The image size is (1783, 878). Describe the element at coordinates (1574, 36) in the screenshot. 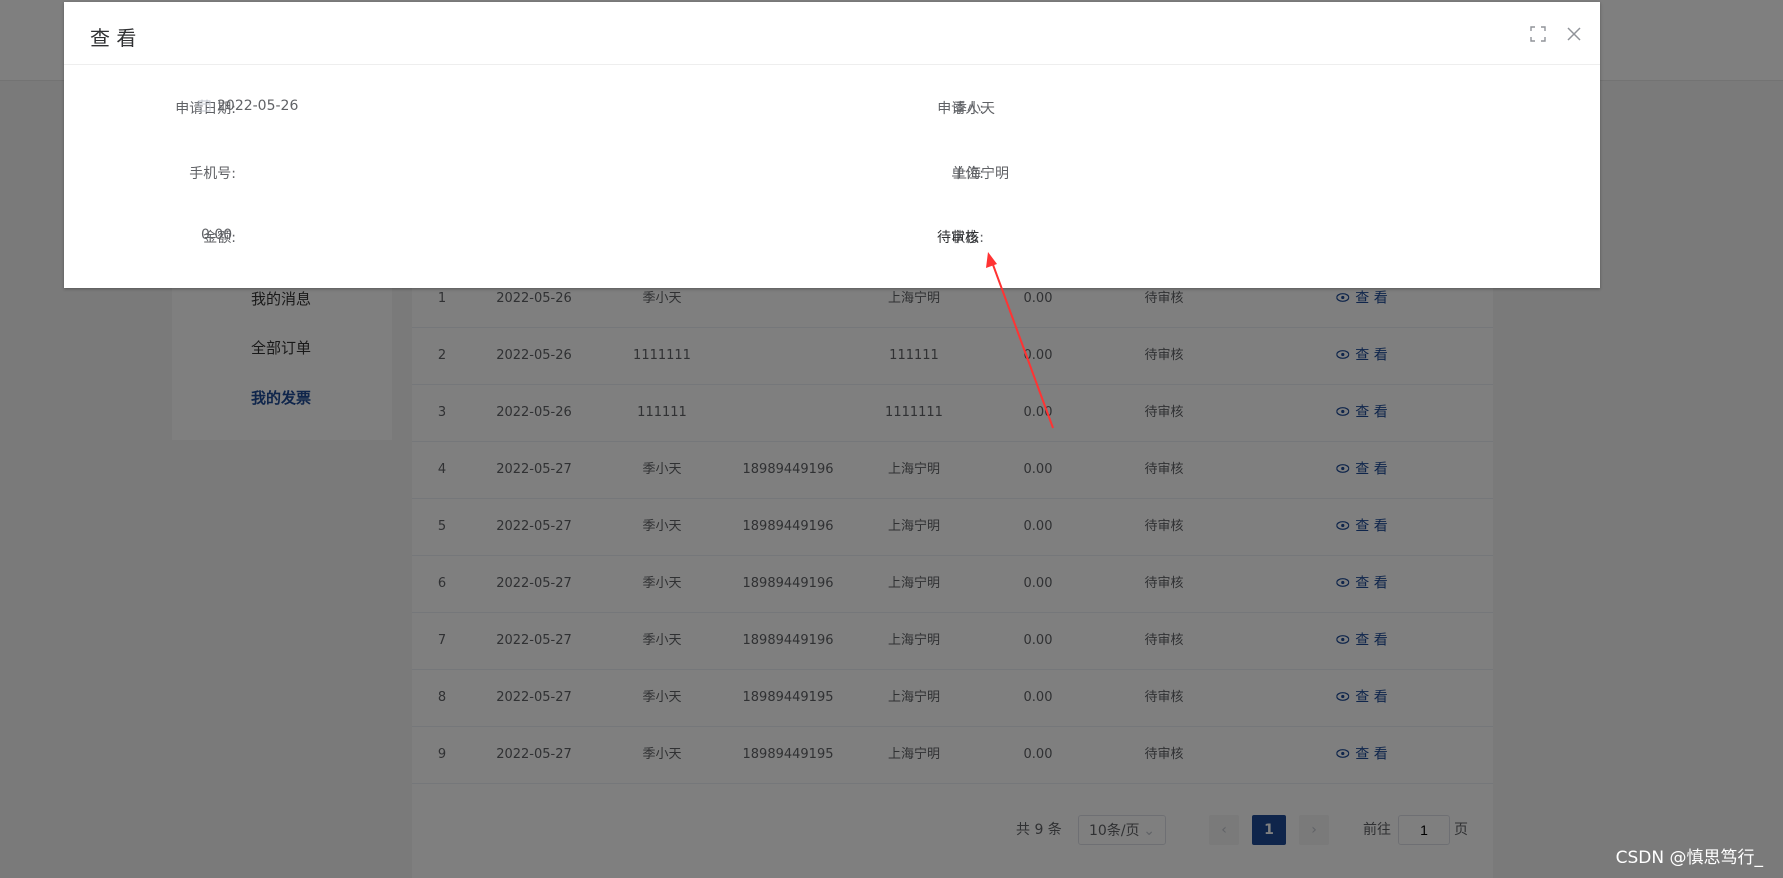

I see `close-icon` at that location.